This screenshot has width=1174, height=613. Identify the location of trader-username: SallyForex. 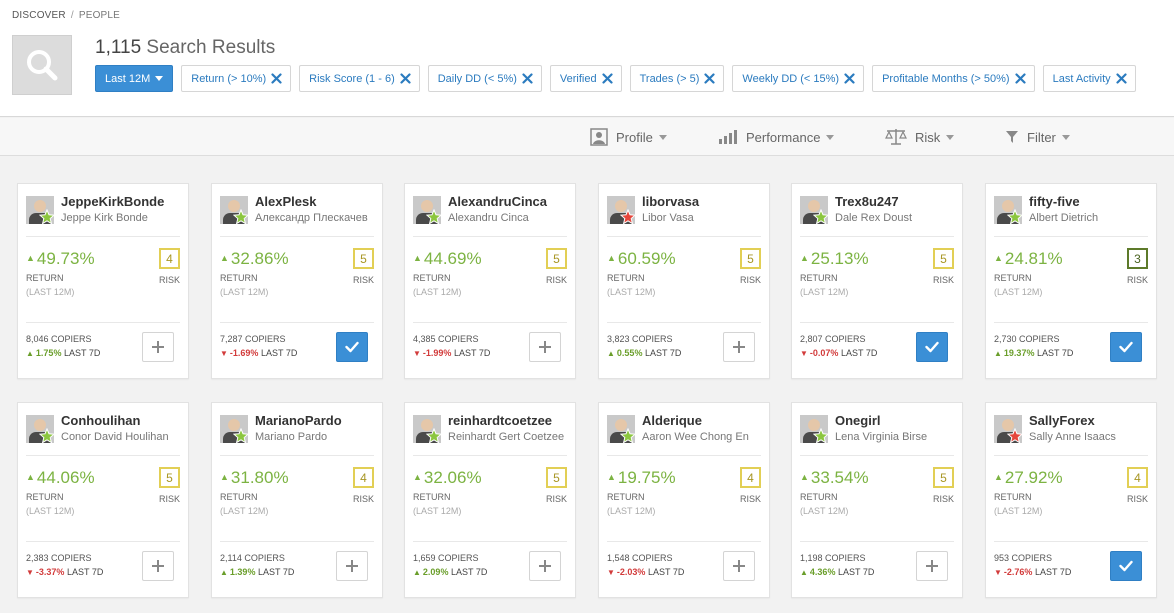
(1062, 420).